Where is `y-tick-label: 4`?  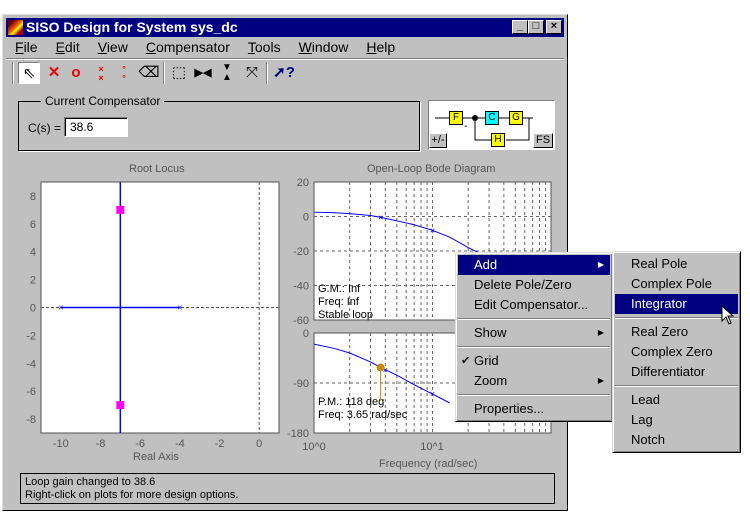 y-tick-label: 4 is located at coordinates (33, 253).